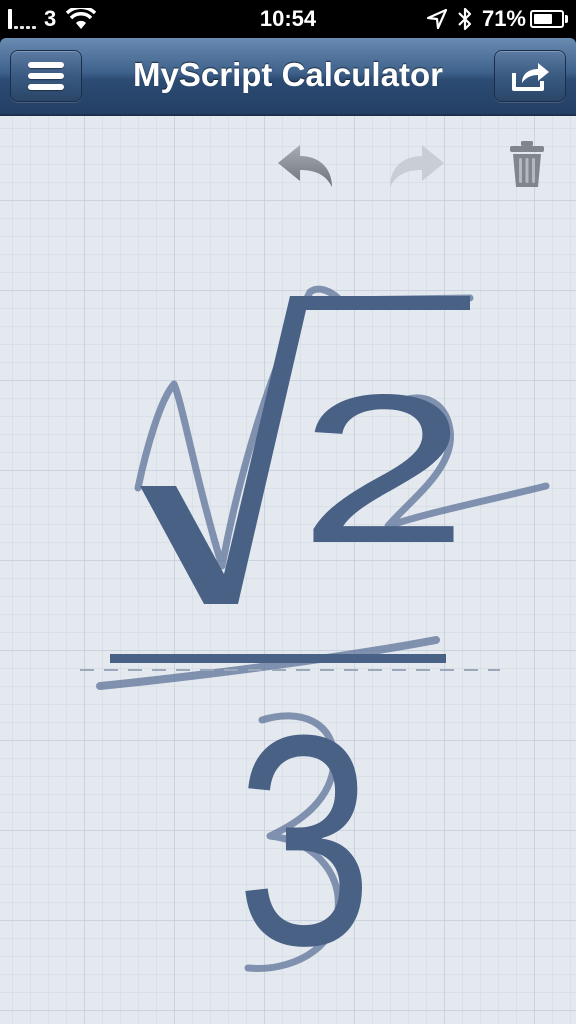 This screenshot has height=1024, width=576. What do you see at coordinates (278, 658) in the screenshot?
I see `fraction-bar` at bounding box center [278, 658].